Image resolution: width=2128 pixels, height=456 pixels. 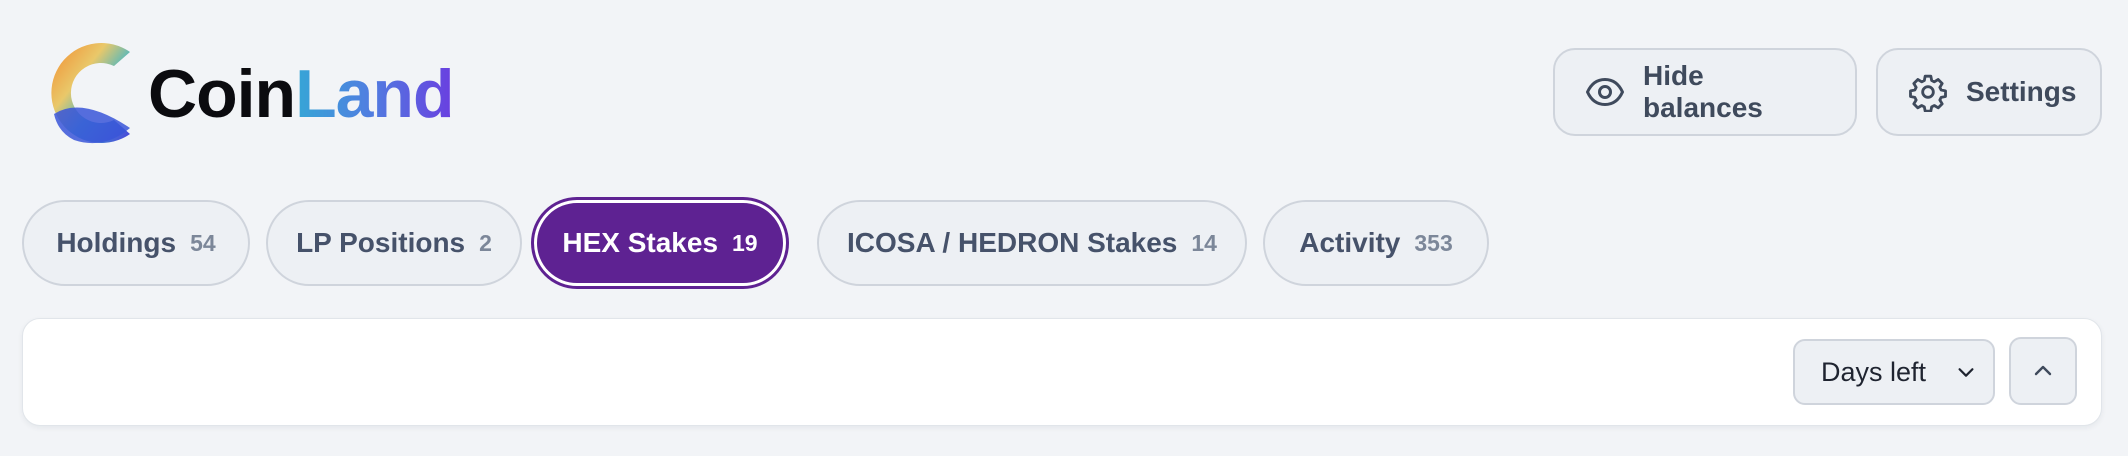 I want to click on tab-count: 2, so click(x=485, y=242).